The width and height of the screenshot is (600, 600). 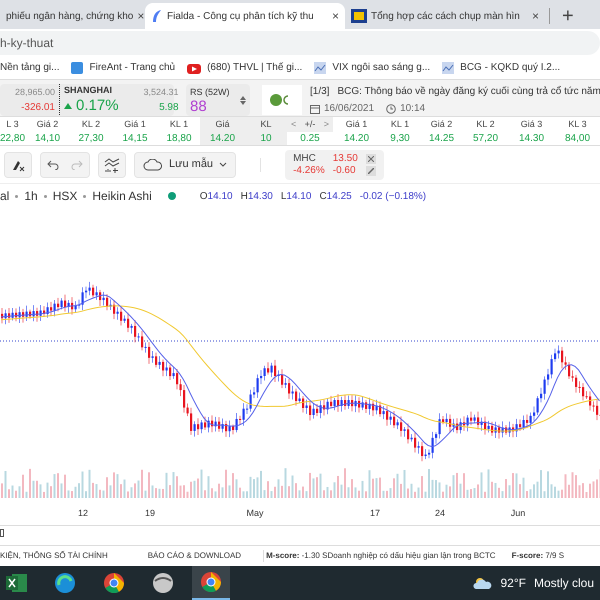 I want to click on ohlc-value: L14.10, so click(x=296, y=197).